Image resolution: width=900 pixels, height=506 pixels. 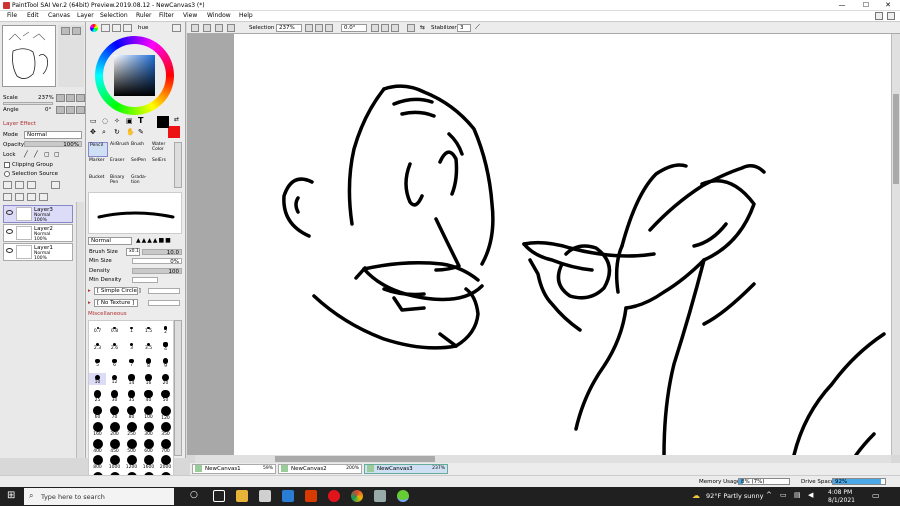 I want to click on canvas-horizontal-scrollbar, so click(x=543, y=459).